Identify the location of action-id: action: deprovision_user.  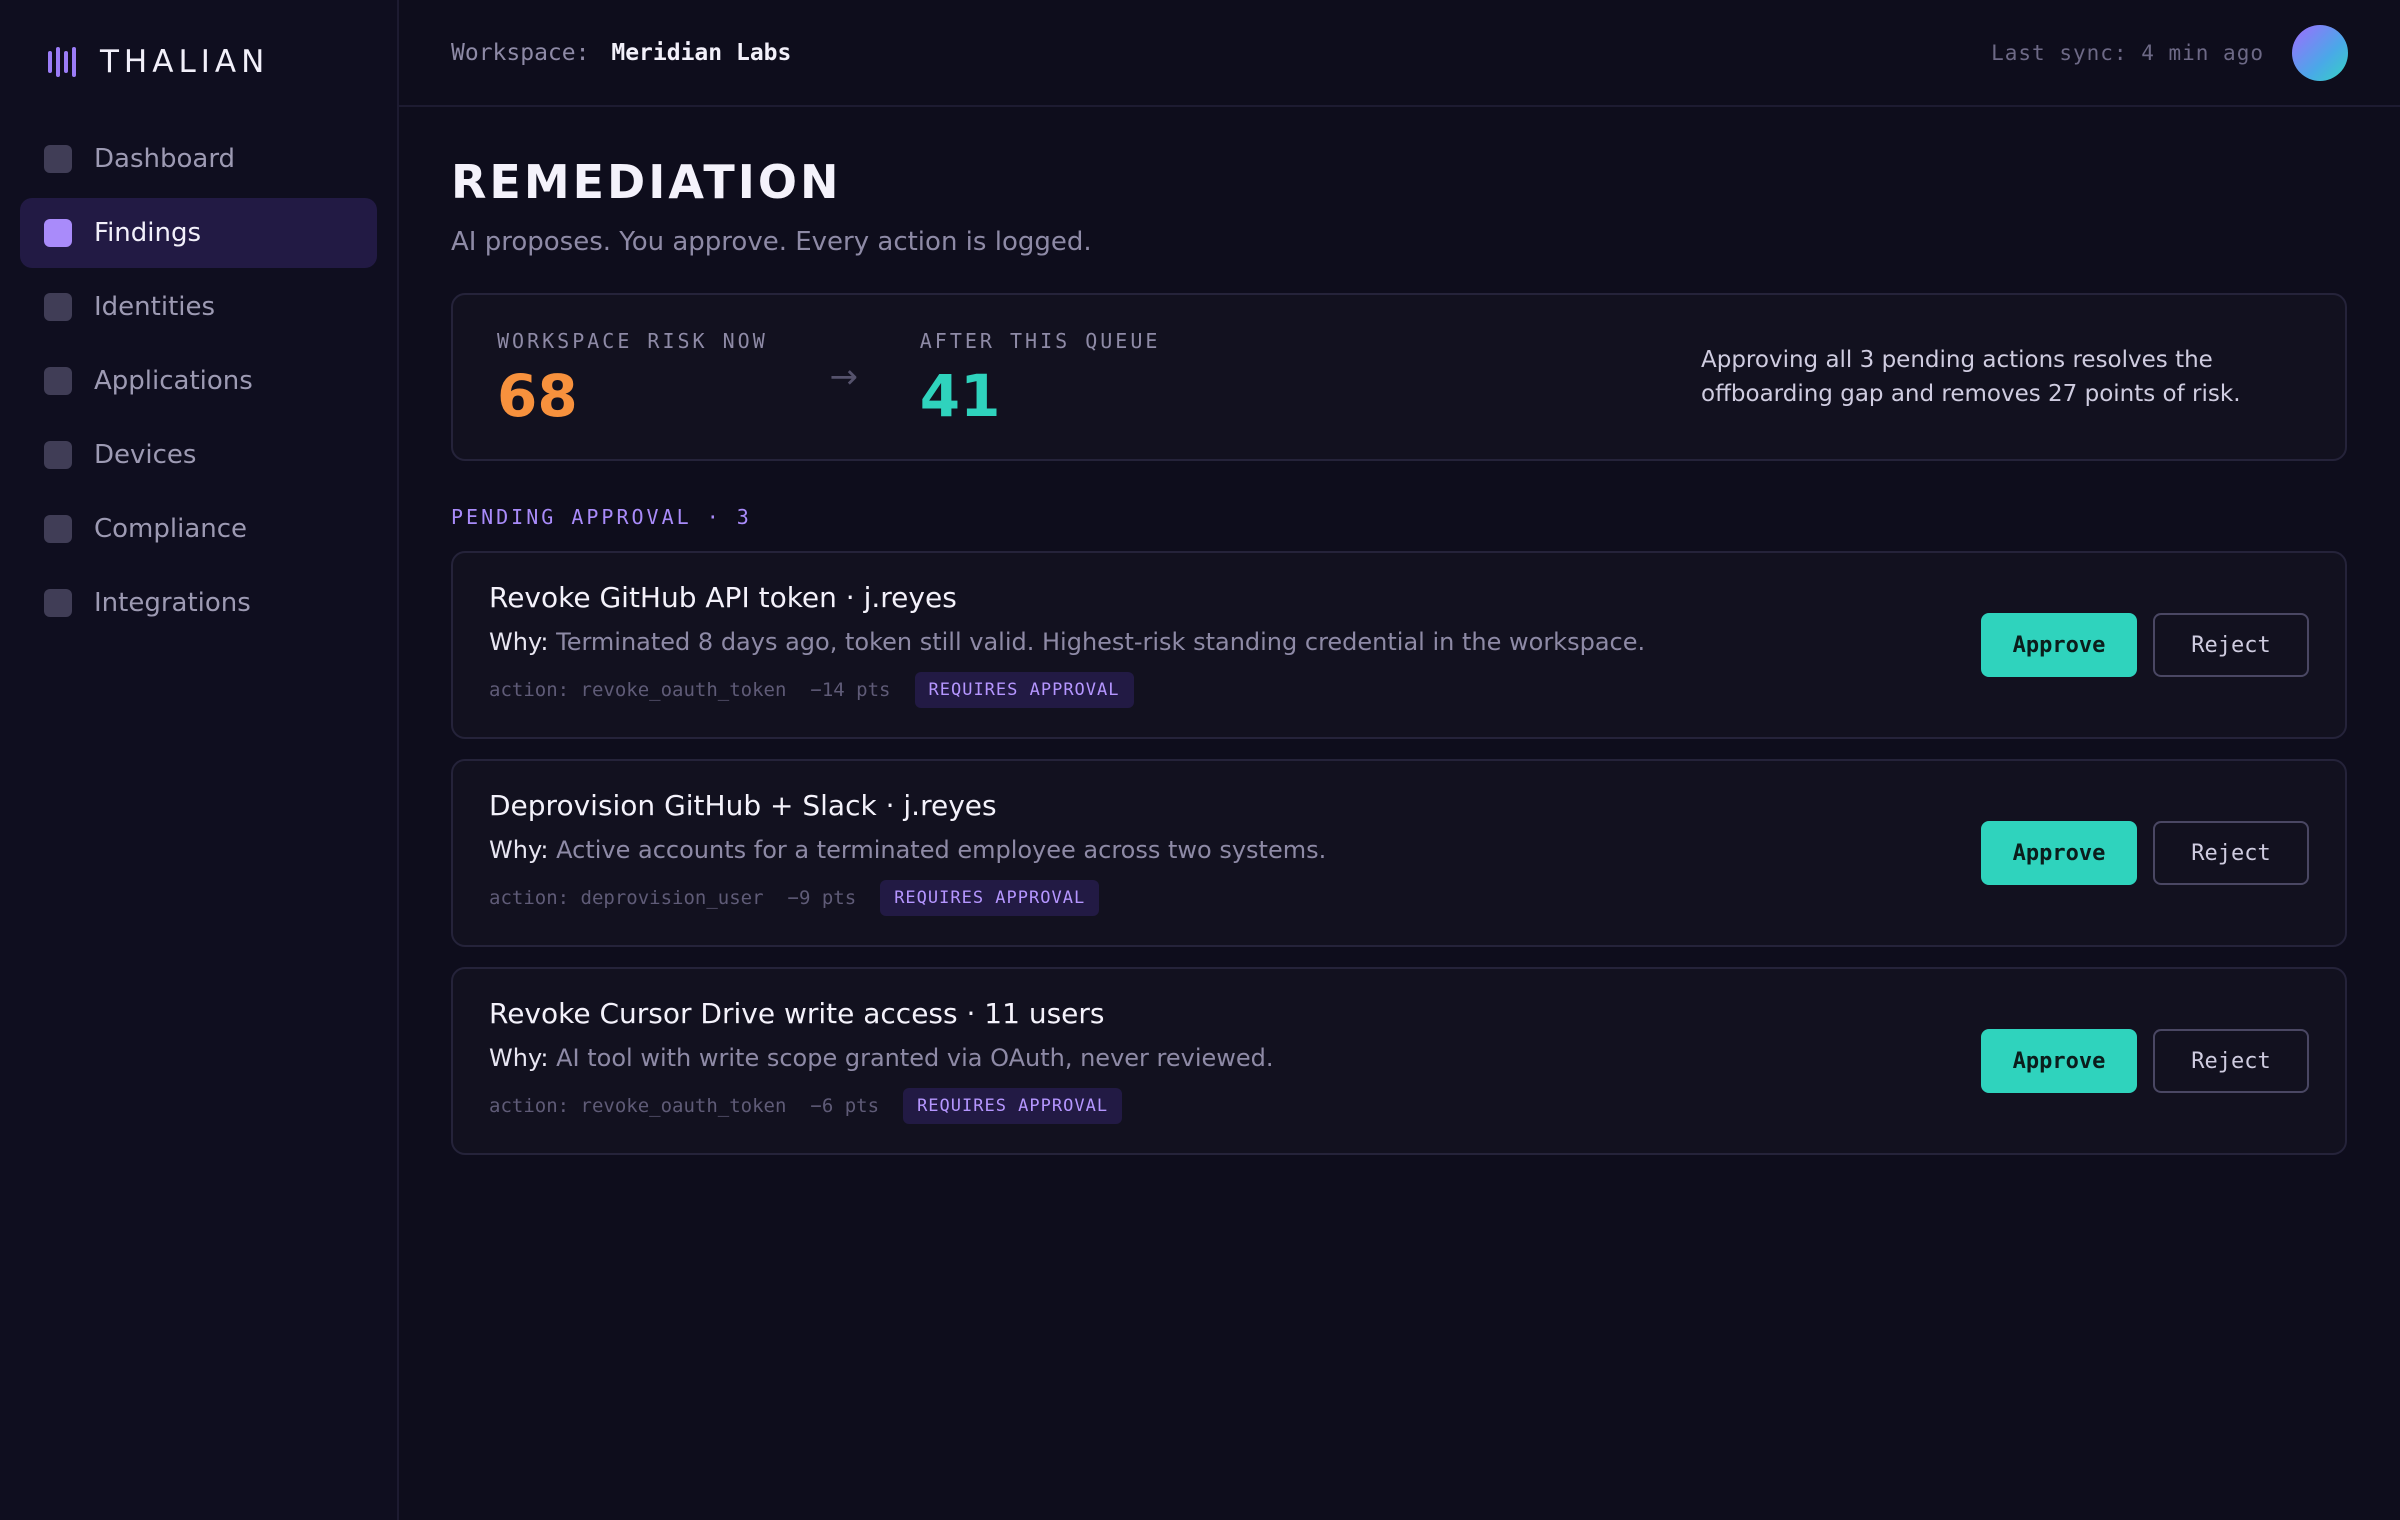
(626, 898).